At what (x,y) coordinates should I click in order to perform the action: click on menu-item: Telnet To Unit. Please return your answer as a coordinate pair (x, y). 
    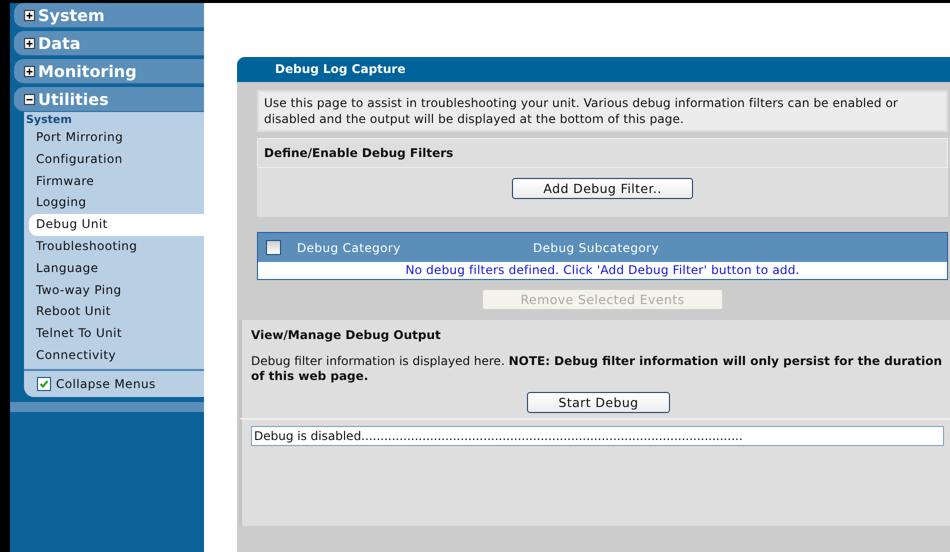
    Looking at the image, I should click on (114, 334).